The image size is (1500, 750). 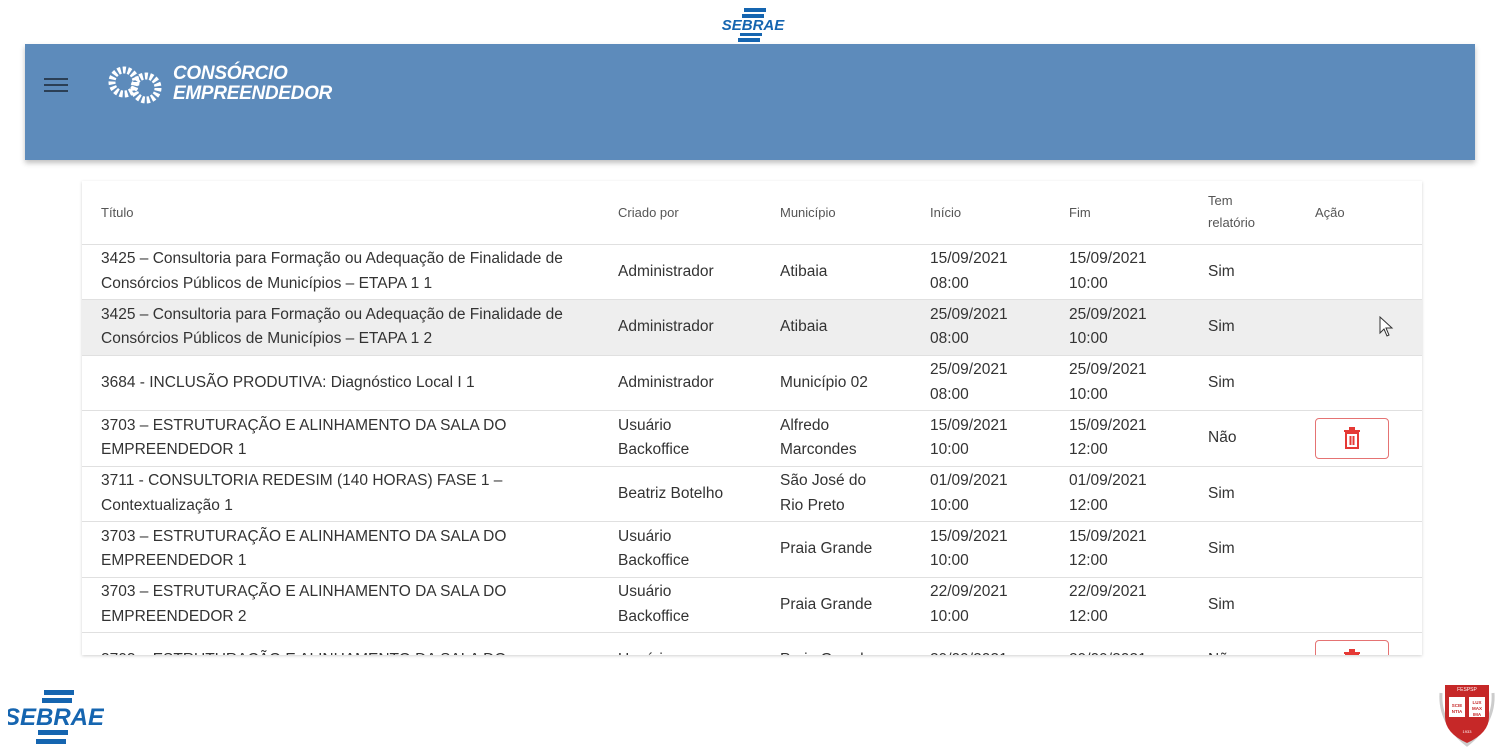 I want to click on sebrae-logo-bottom: SEBRAE, so click(x=56, y=717).